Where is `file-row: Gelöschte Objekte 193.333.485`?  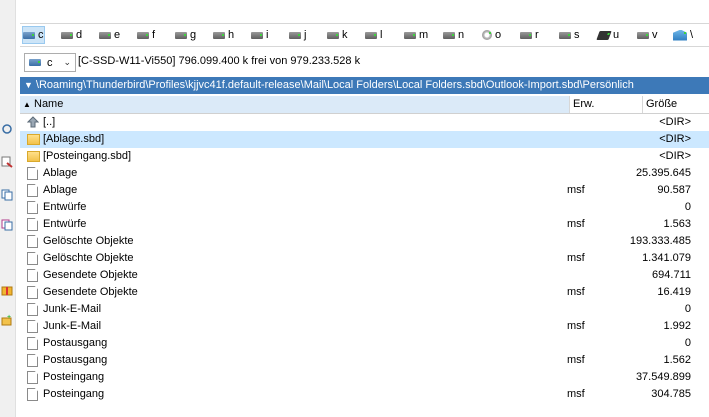 file-row: Gelöschte Objekte 193.333.485 is located at coordinates (364, 241).